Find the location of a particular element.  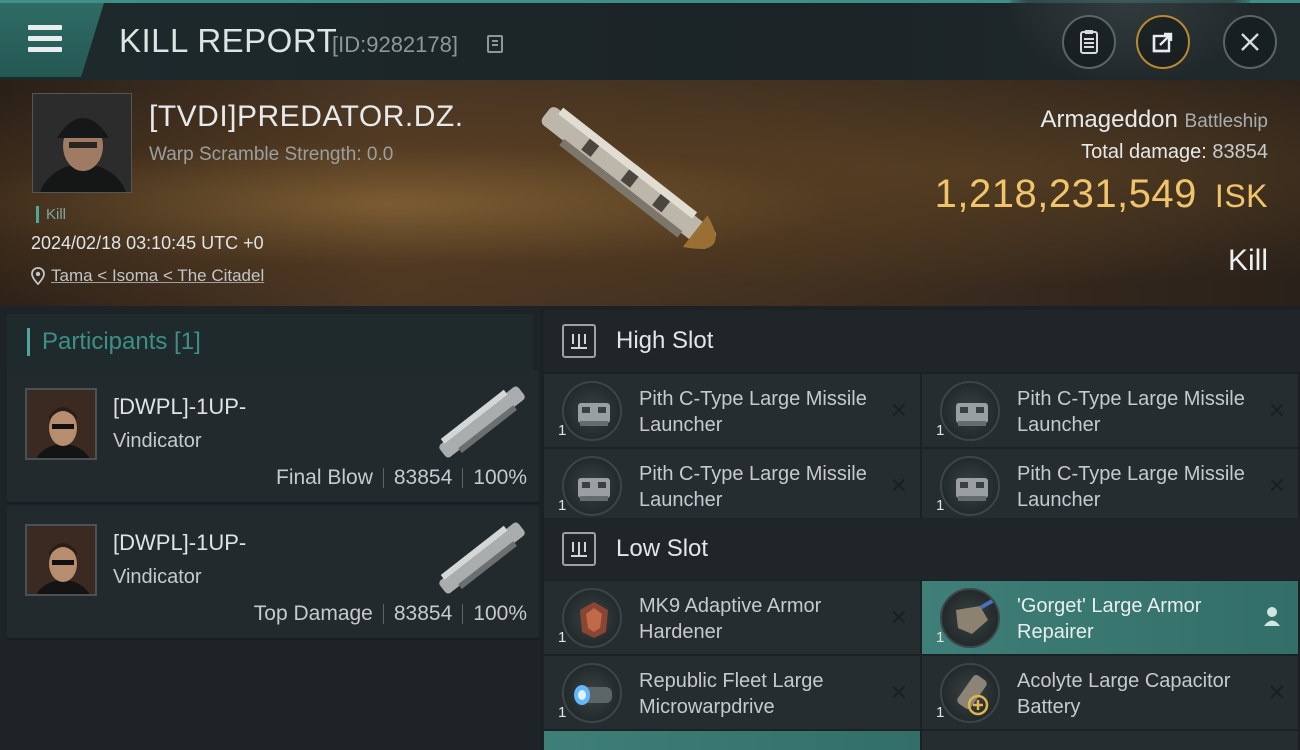

total-damage: Total damage: 83854 is located at coordinates (1174, 152).